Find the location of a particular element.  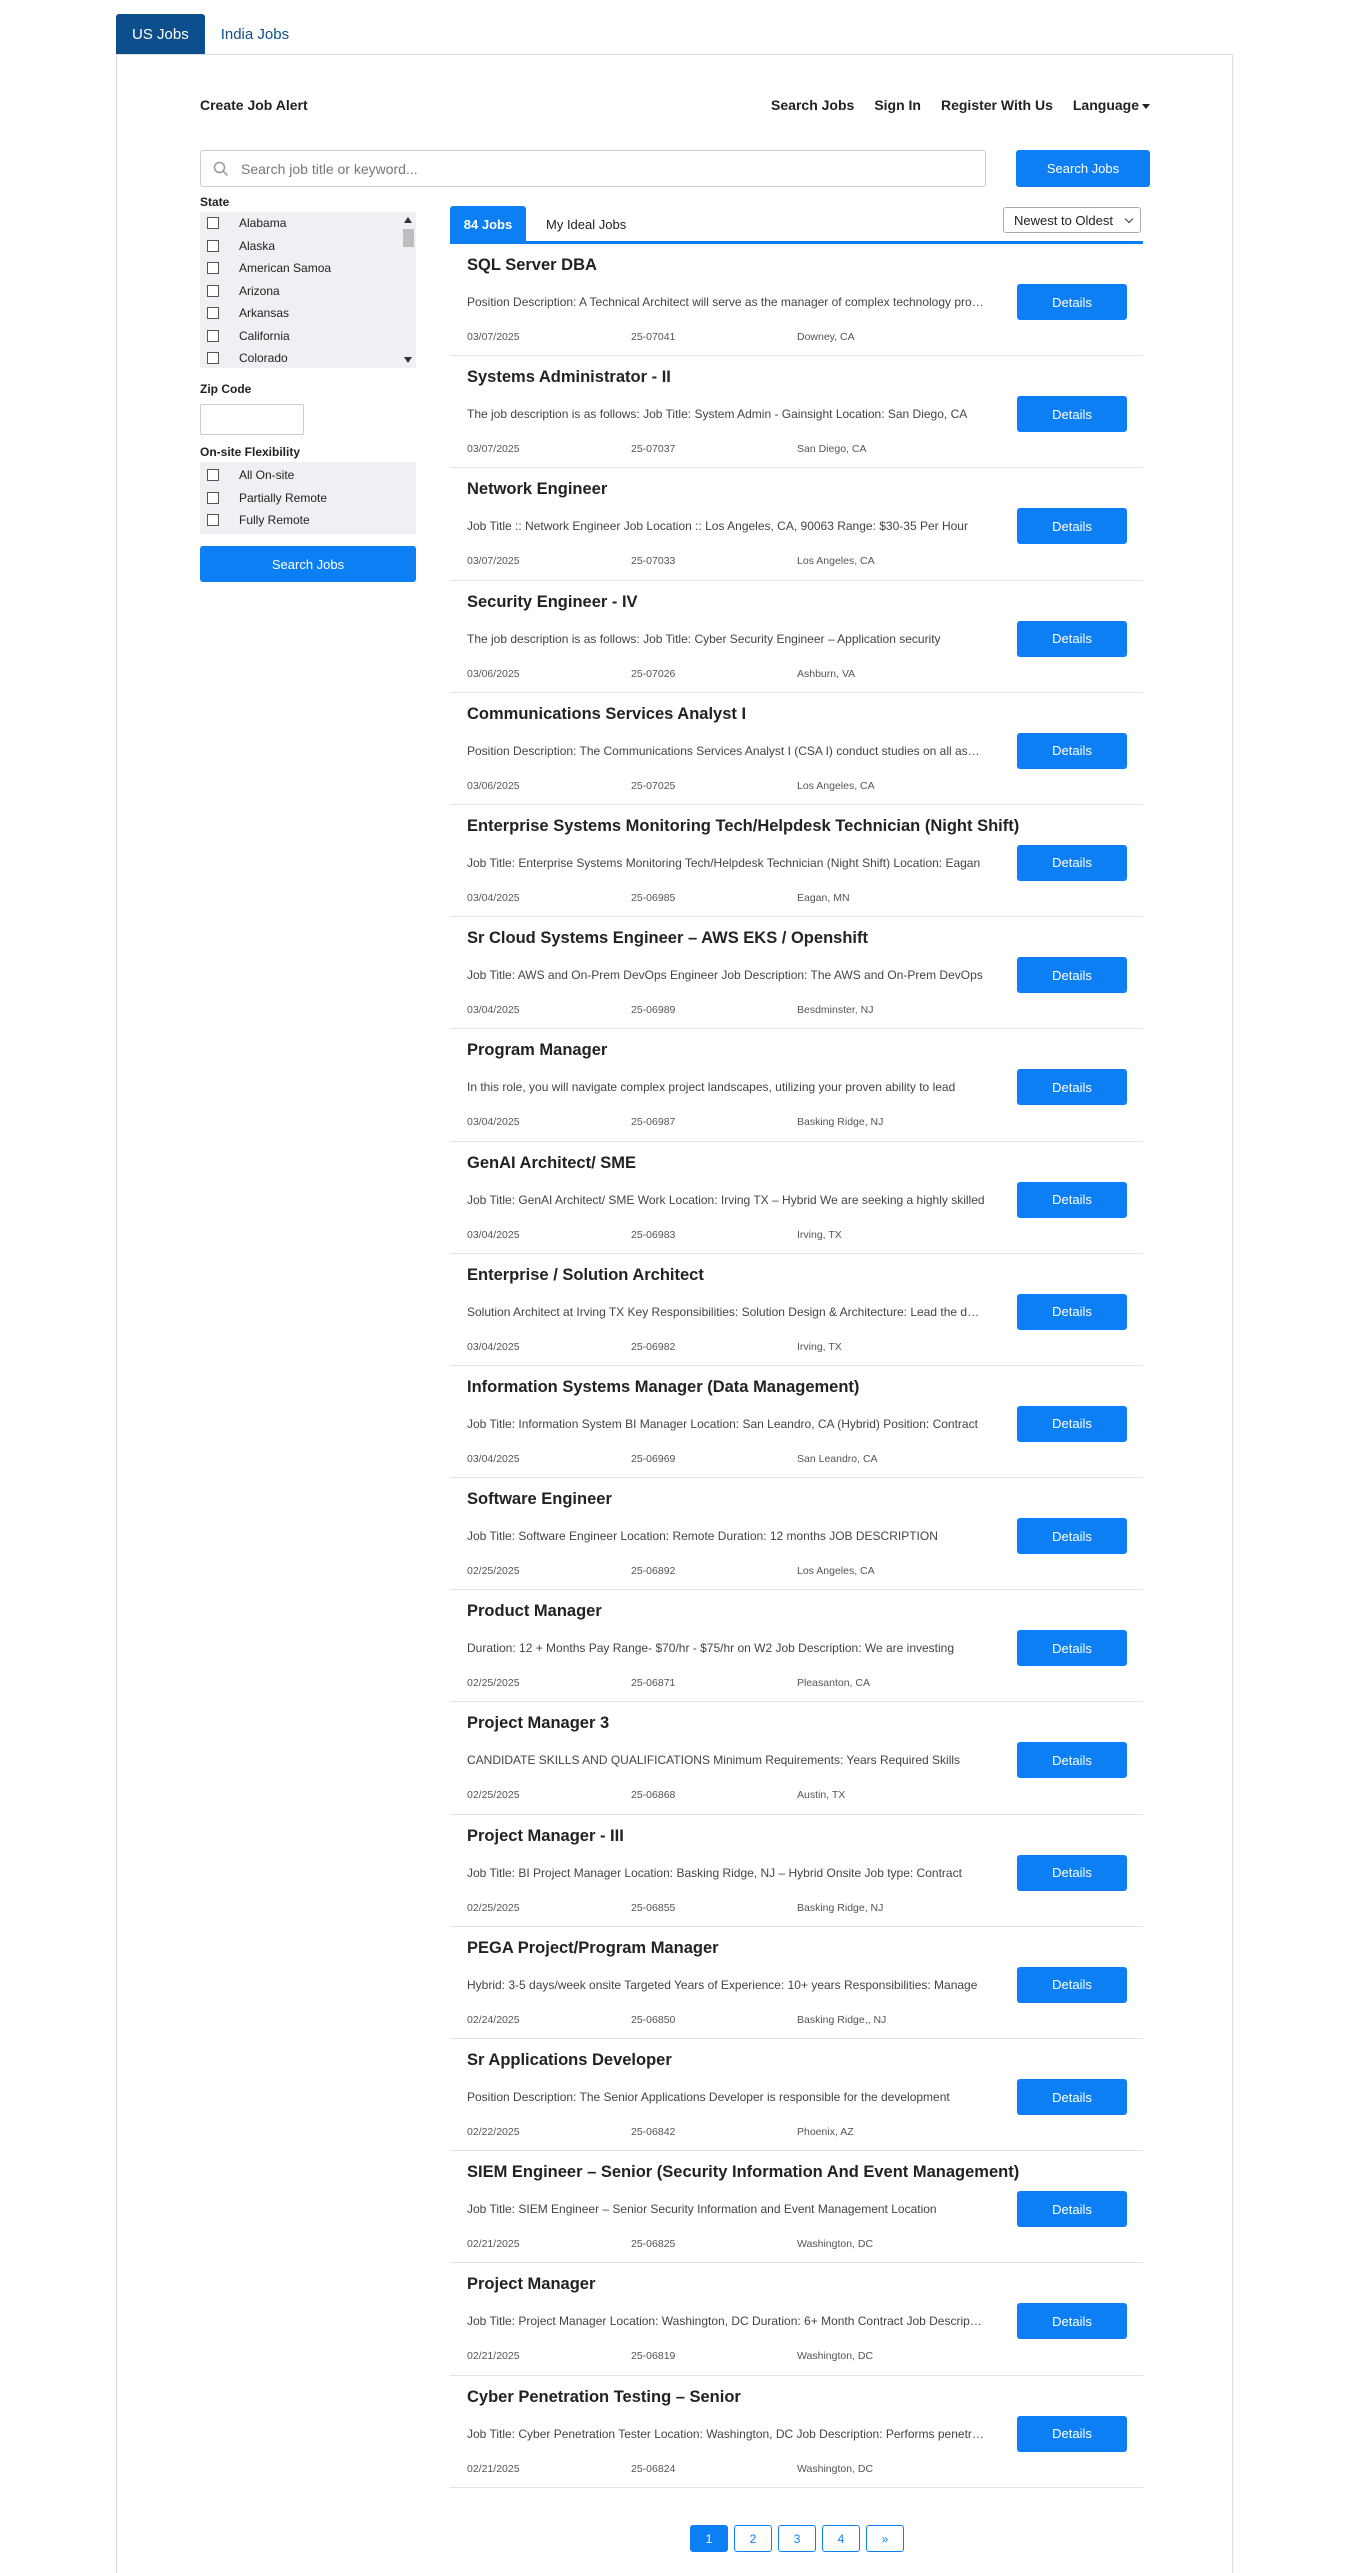

tab-india-jobs: India Jobs is located at coordinates (255, 34).